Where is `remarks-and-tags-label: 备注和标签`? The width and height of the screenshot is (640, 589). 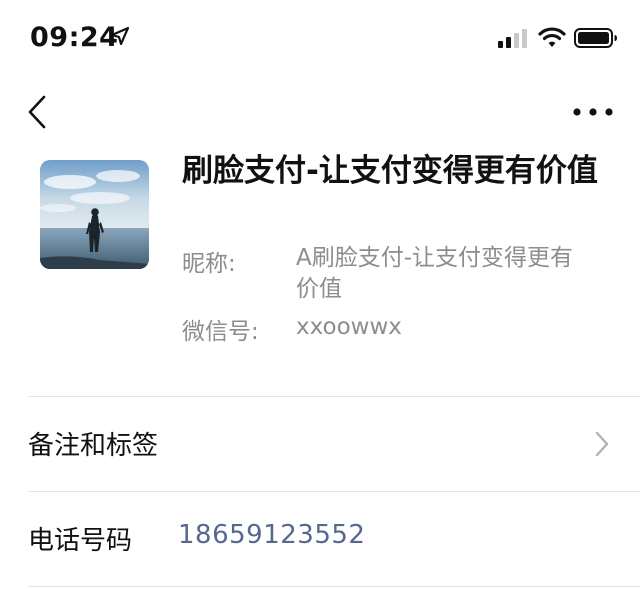
remarks-and-tags-label: 备注和标签 is located at coordinates (93, 446).